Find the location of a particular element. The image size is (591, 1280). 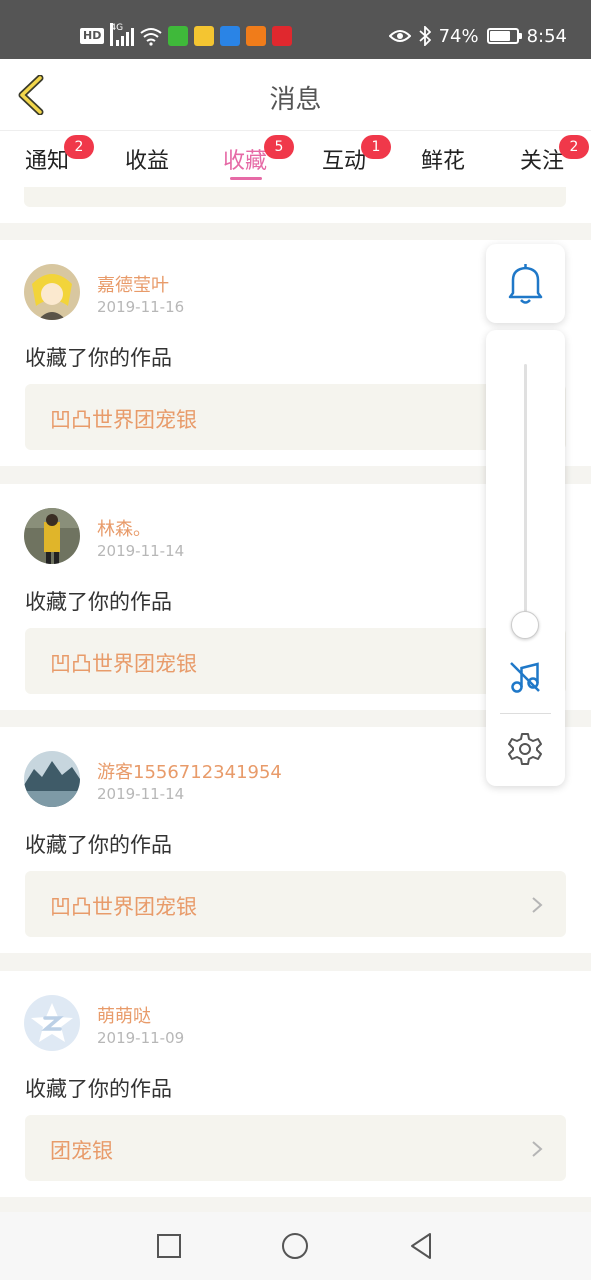

network-type: 4G is located at coordinates (116, 34).